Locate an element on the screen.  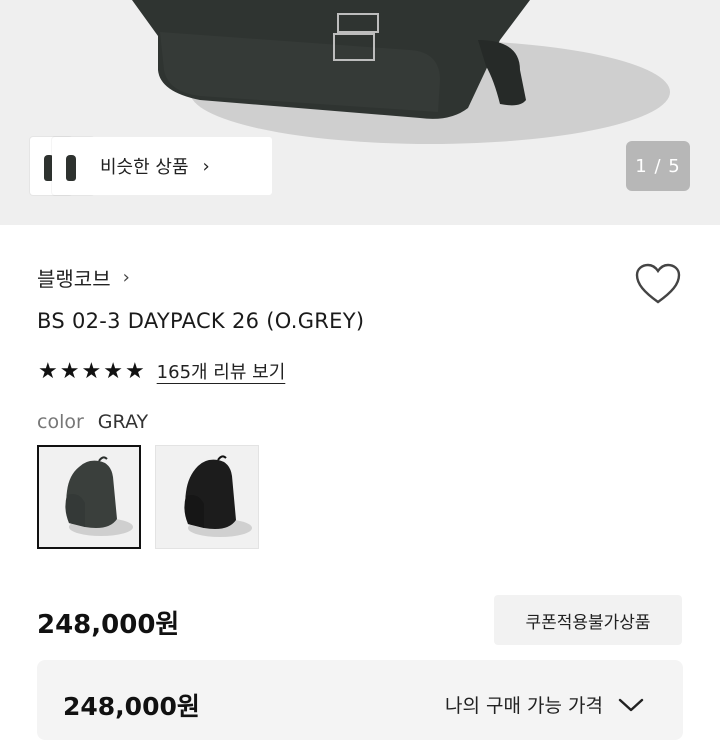
rating-row: ★ ★ ★ ★ ★ 165개 리뷰 보기 is located at coordinates (161, 371).